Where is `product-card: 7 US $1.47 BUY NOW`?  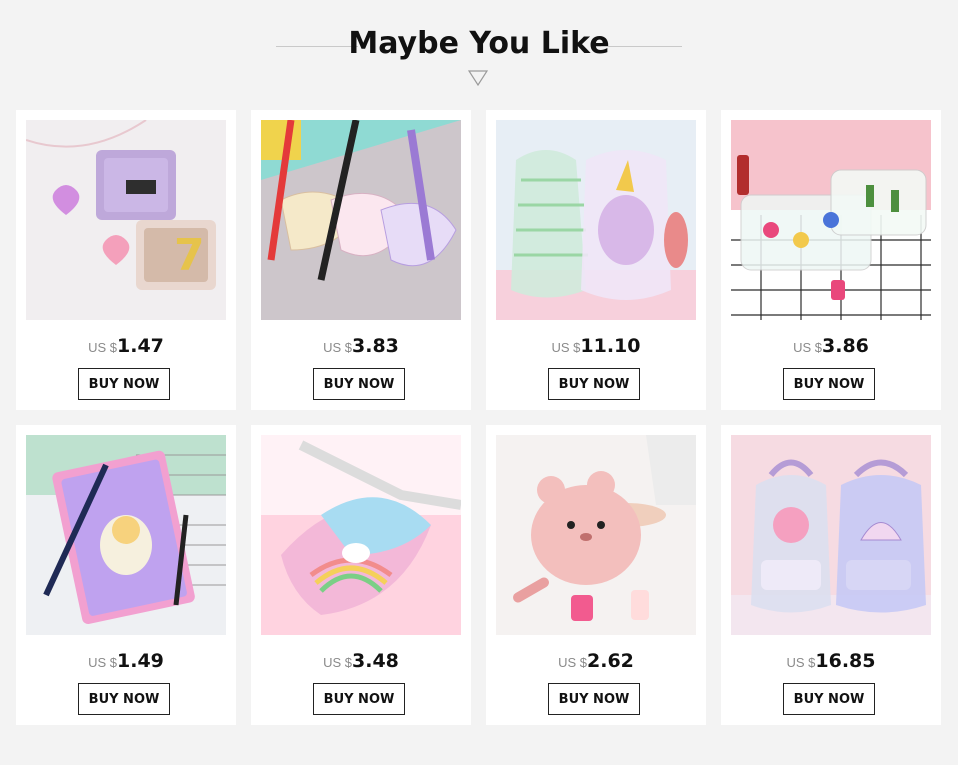
product-card: 7 US $1.47 BUY NOW is located at coordinates (126, 260).